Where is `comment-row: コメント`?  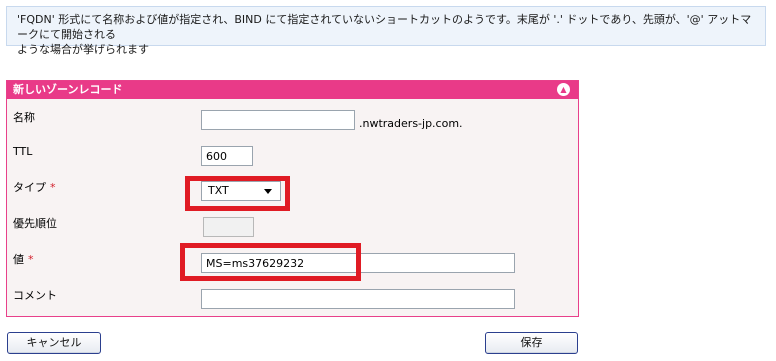
comment-row: コメント is located at coordinates (292, 301).